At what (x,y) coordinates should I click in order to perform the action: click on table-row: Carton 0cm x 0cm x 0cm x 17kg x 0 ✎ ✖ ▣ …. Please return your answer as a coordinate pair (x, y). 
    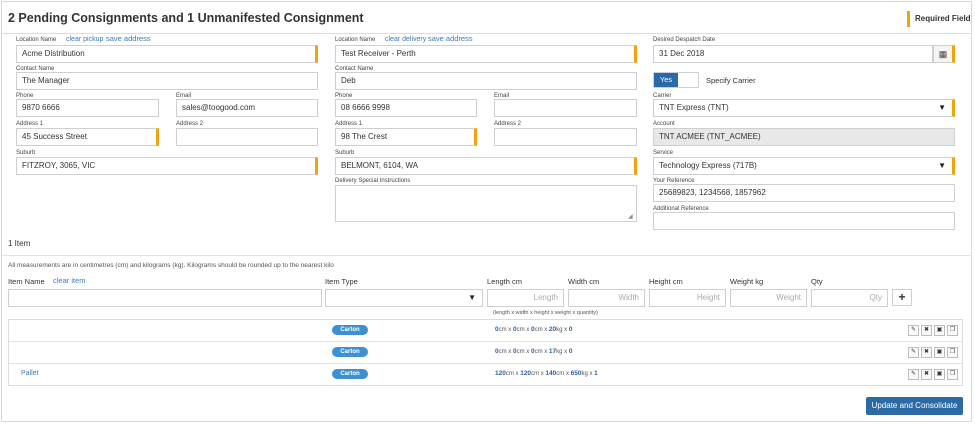
    Looking at the image, I should click on (485, 353).